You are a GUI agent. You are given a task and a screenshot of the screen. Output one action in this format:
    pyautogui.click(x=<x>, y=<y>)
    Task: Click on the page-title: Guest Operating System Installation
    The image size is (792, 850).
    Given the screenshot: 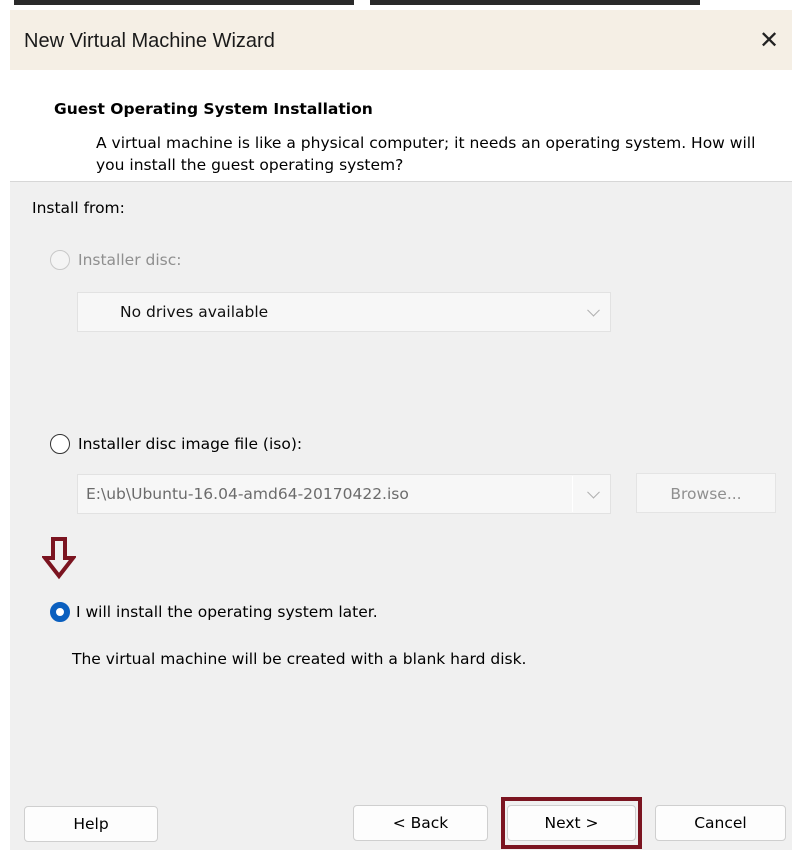 What is the action you would take?
    pyautogui.click(x=213, y=109)
    